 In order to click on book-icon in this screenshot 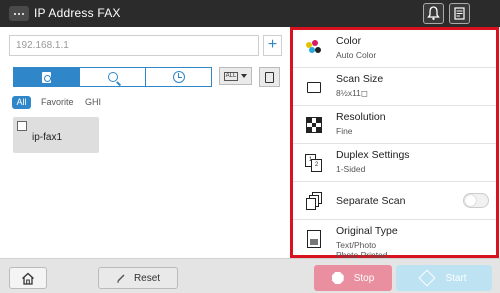, I will do `click(269, 77)`.